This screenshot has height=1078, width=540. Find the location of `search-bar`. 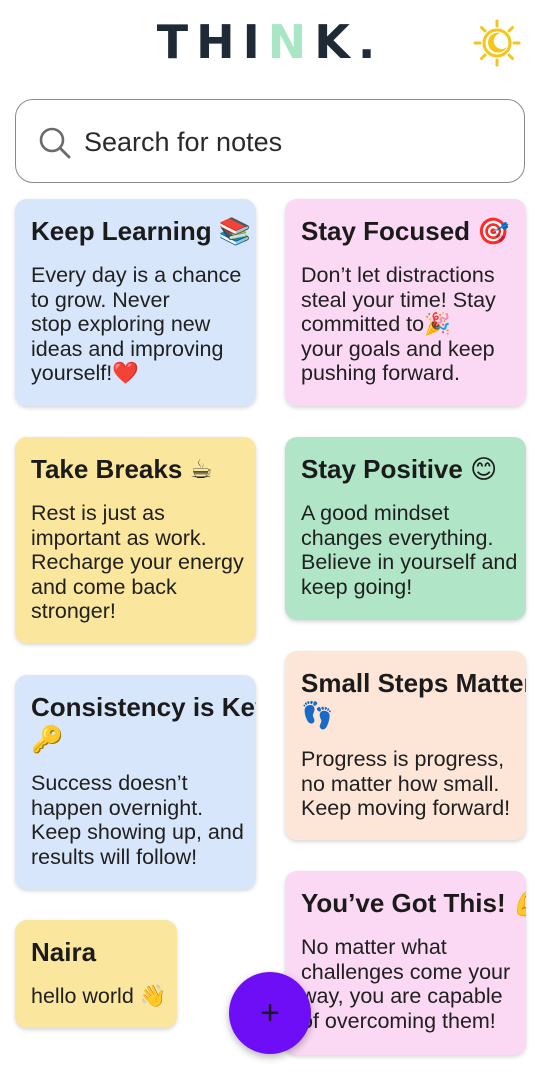

search-bar is located at coordinates (270, 141).